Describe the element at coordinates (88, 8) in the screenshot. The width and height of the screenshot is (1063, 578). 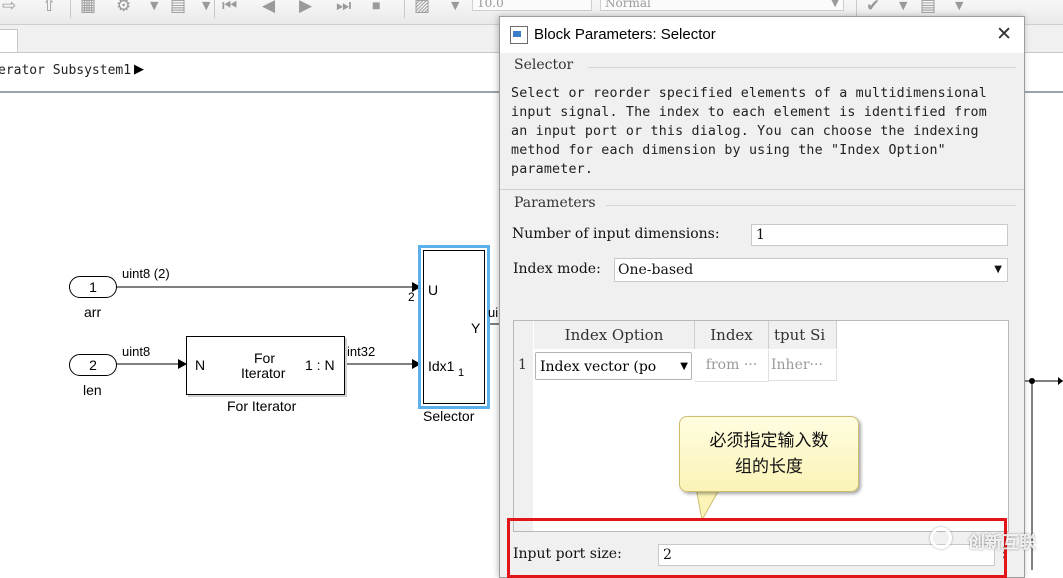
I see `model-browser-icon: ▦` at that location.